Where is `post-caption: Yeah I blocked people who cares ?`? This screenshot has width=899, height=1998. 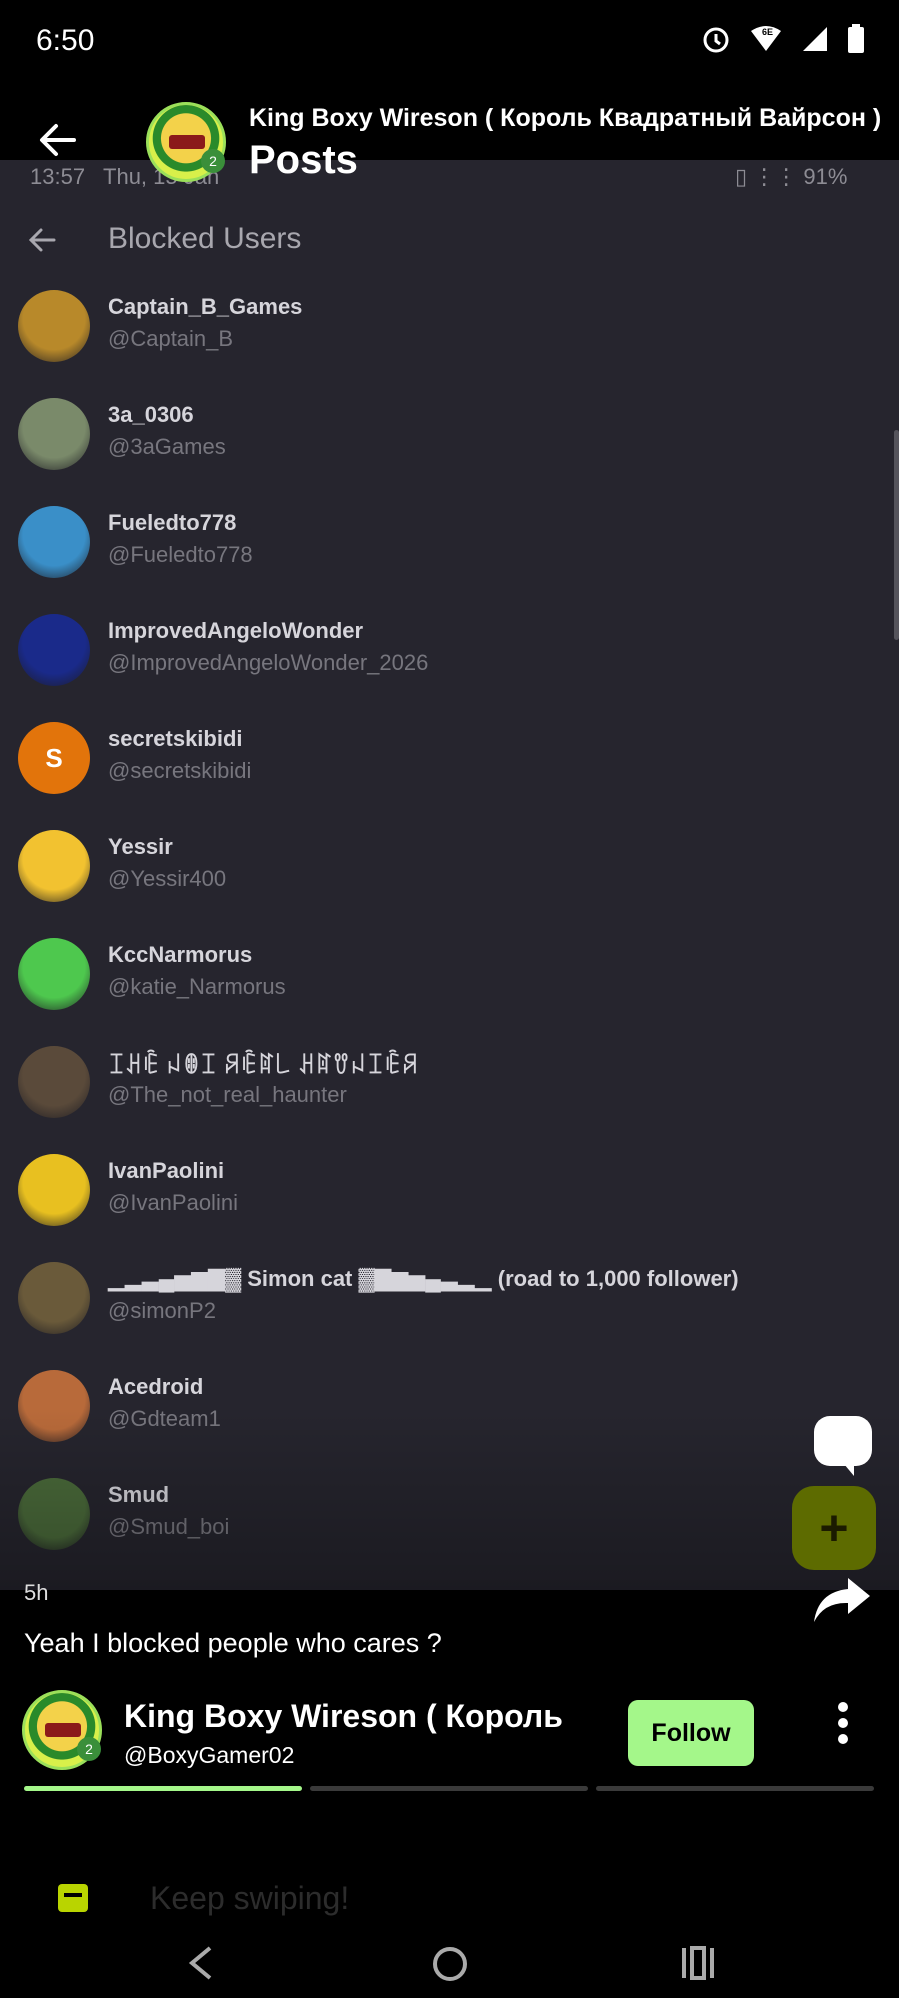
post-caption: Yeah I blocked people who cares ? is located at coordinates (233, 1643).